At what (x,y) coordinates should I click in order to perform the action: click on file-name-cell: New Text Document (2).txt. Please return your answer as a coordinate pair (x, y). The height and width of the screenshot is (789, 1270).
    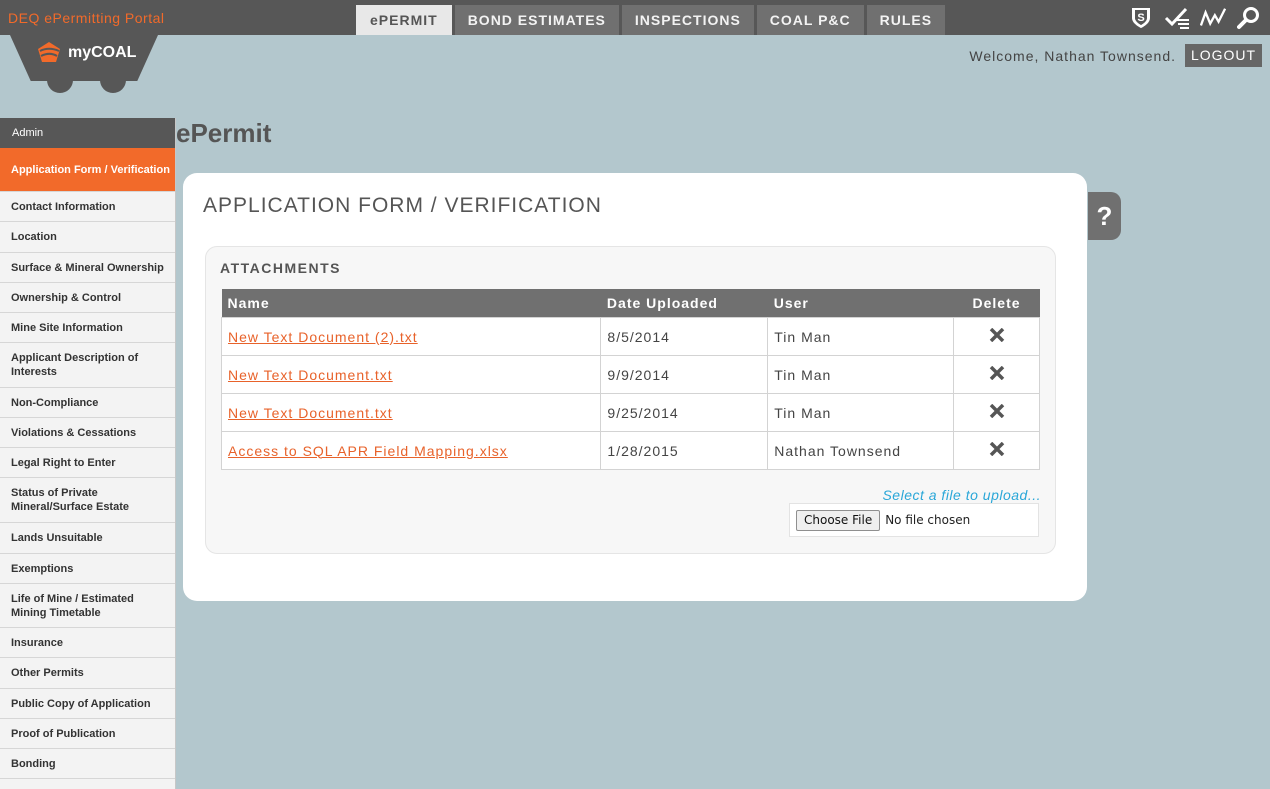
    Looking at the image, I should click on (411, 336).